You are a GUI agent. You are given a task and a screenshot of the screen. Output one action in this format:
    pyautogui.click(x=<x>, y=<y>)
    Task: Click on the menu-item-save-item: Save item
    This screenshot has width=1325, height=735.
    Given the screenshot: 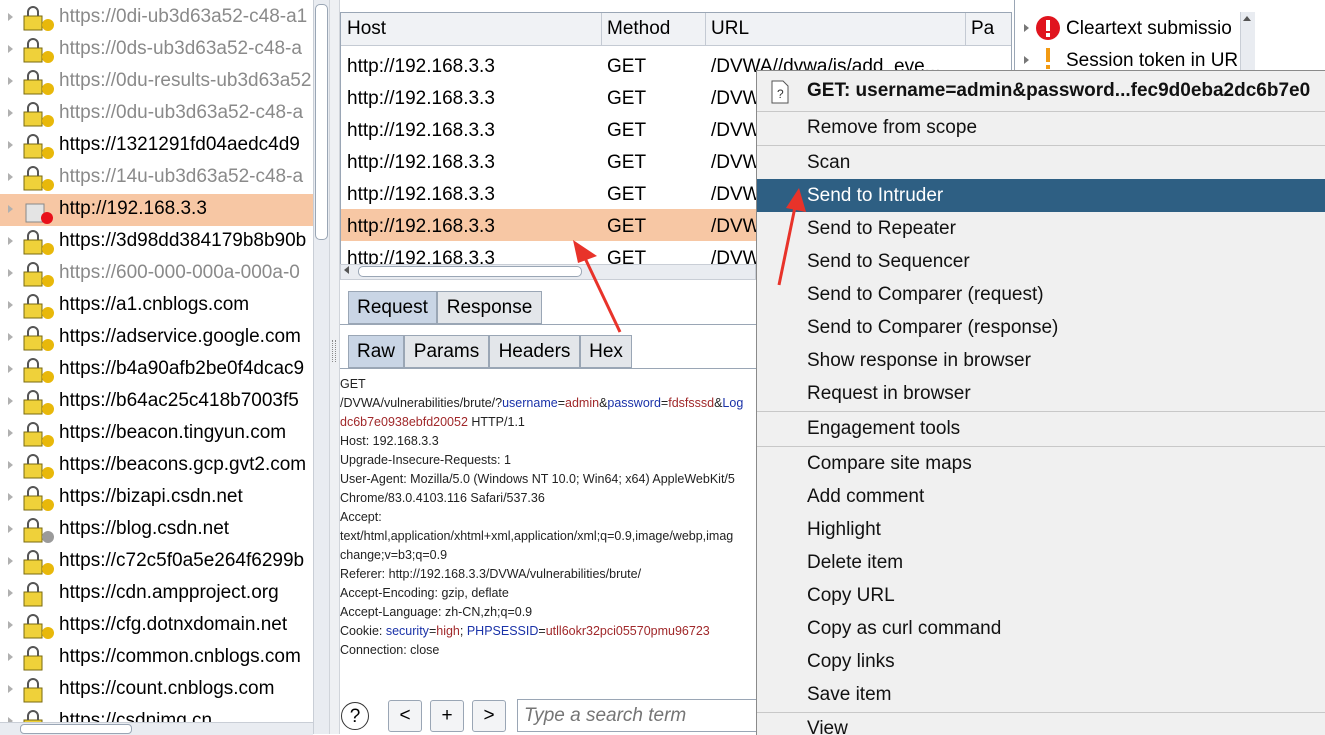 What is the action you would take?
    pyautogui.click(x=1041, y=694)
    